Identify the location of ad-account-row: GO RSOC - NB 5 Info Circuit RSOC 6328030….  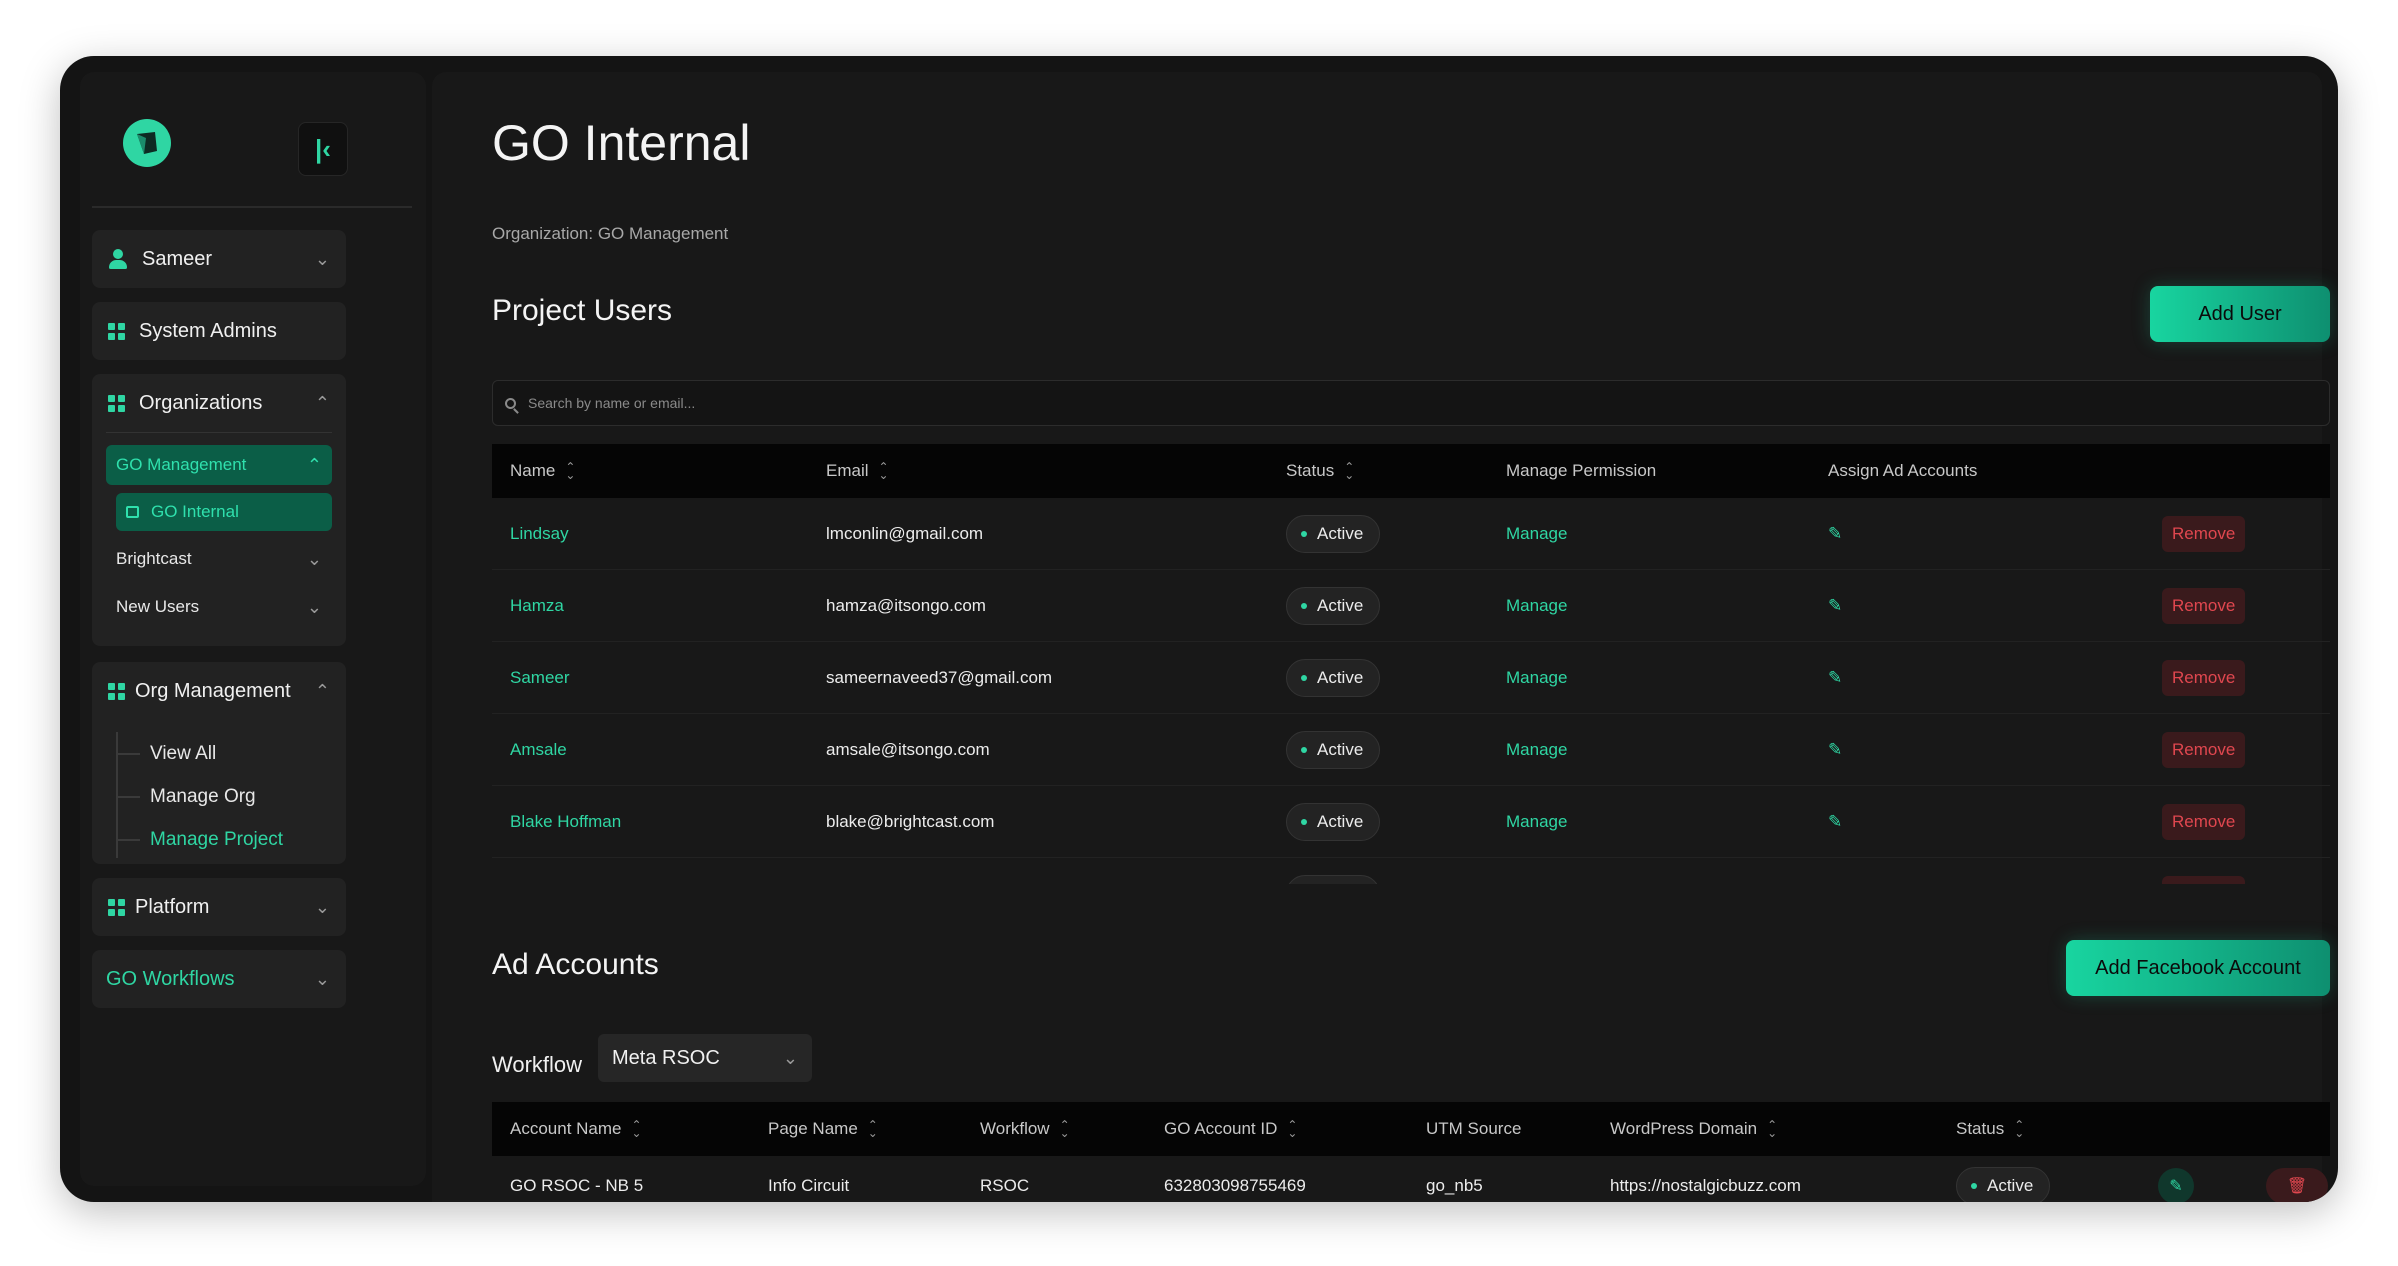
(1411, 1178).